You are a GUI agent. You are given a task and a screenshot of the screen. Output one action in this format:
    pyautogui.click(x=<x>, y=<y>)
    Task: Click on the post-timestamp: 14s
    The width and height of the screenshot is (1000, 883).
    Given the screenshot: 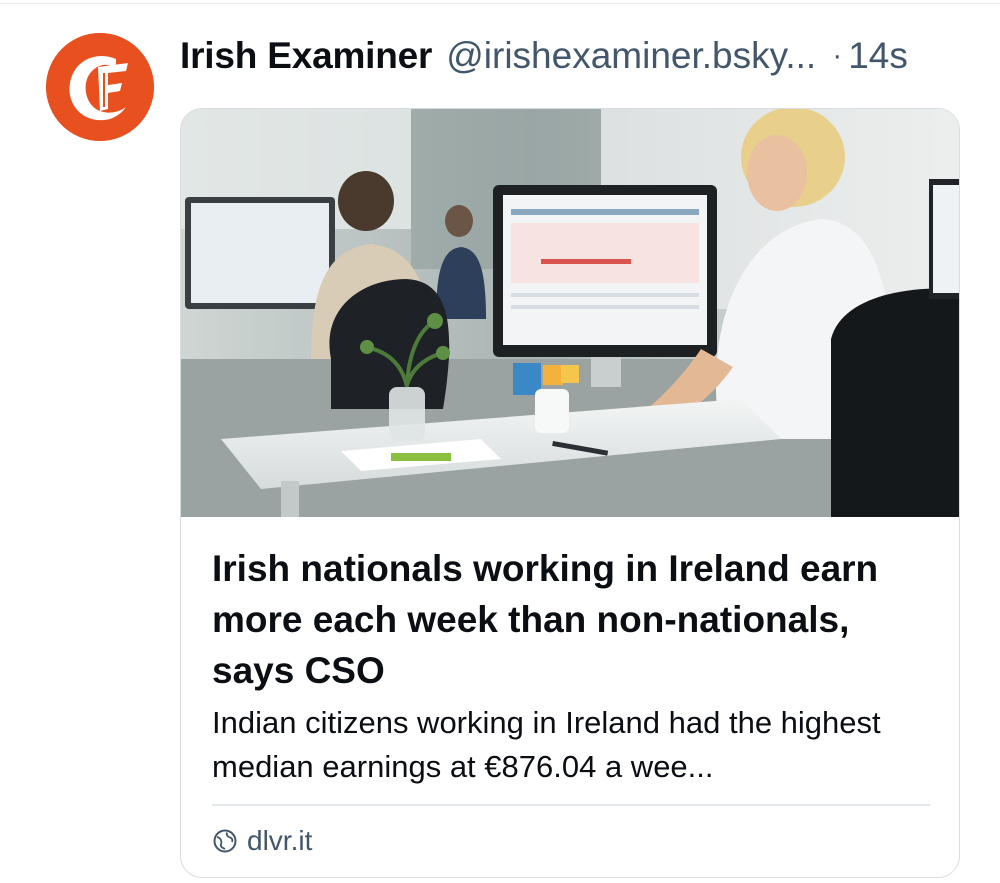 What is the action you would take?
    pyautogui.click(x=878, y=56)
    